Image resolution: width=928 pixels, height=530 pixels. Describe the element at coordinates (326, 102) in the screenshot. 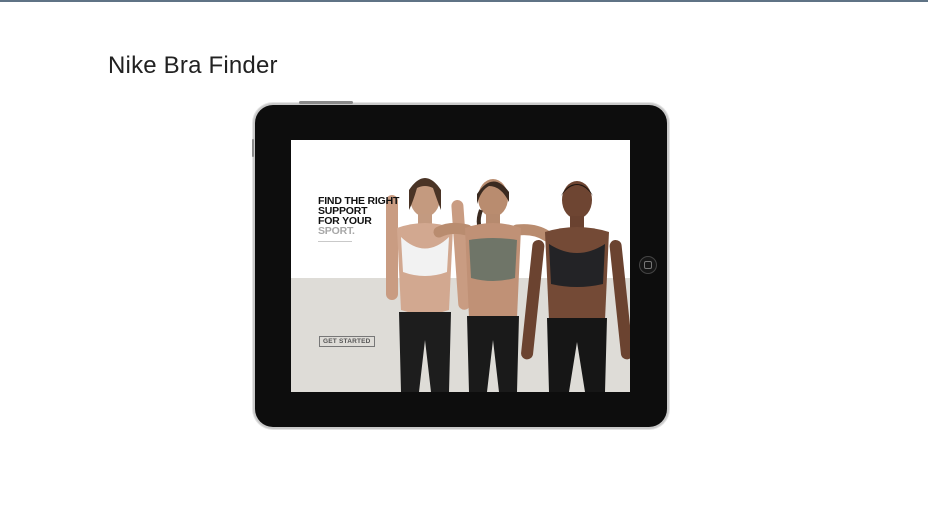

I see `power-button` at that location.